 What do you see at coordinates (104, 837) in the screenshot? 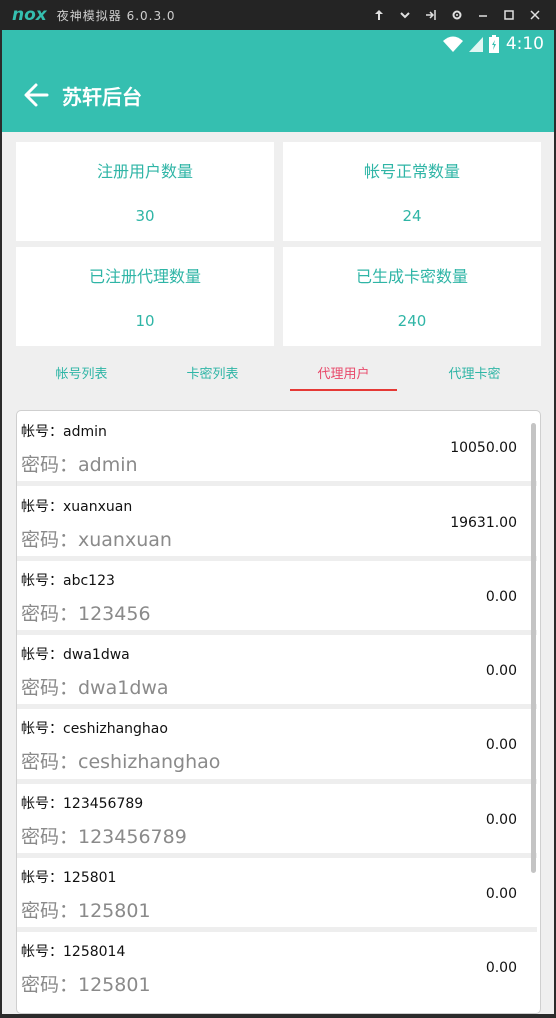
I see `password-text: 密码：123456789` at bounding box center [104, 837].